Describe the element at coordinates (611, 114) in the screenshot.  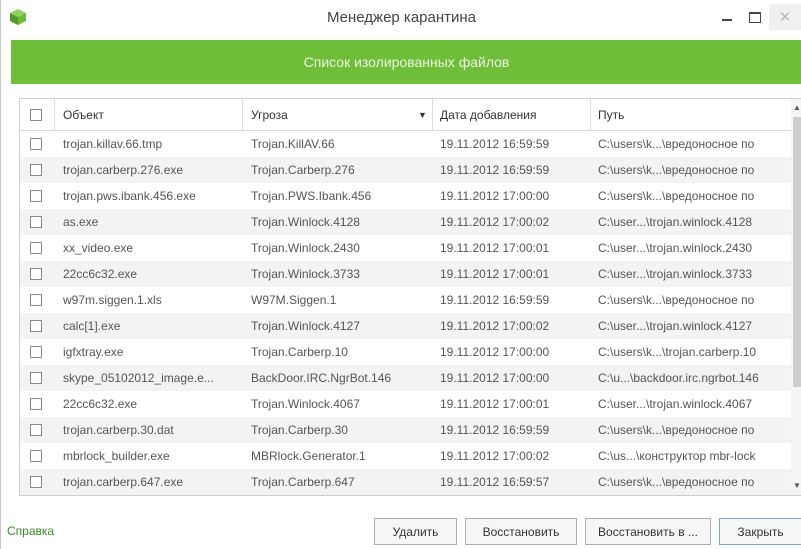
I see `column-header-path: Путь` at that location.